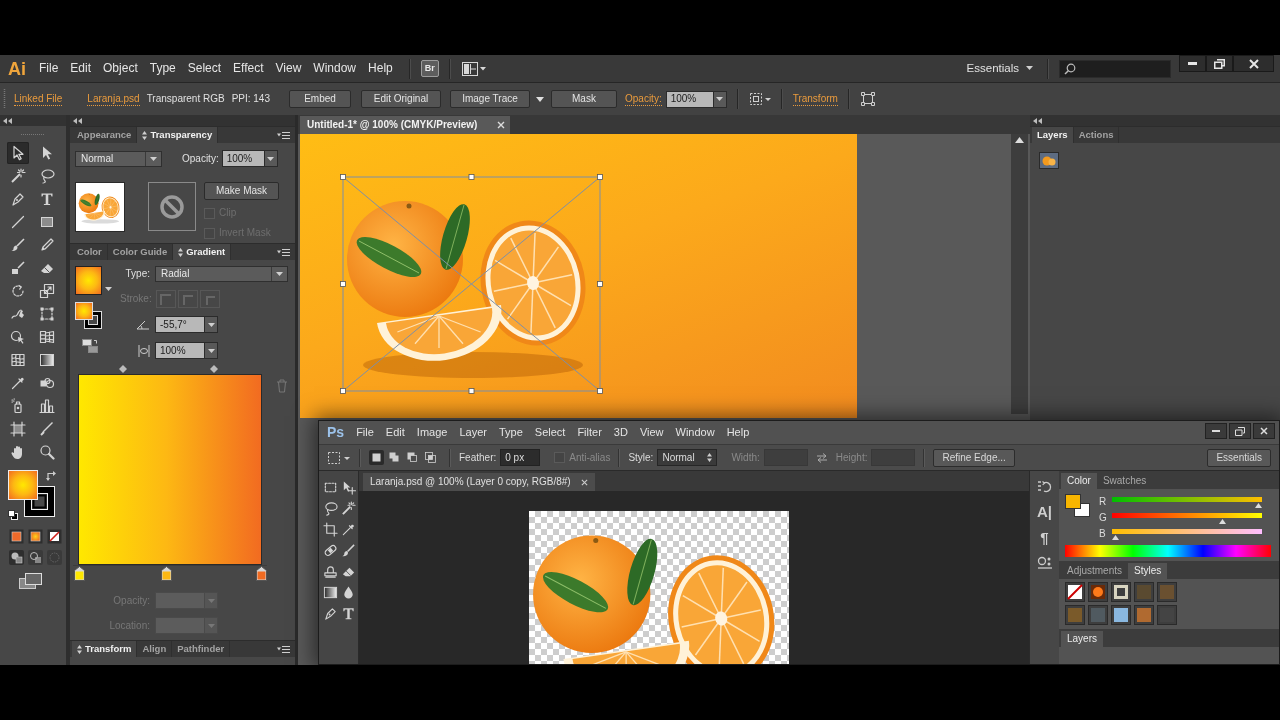  I want to click on lasso-icon, so click(330, 508).